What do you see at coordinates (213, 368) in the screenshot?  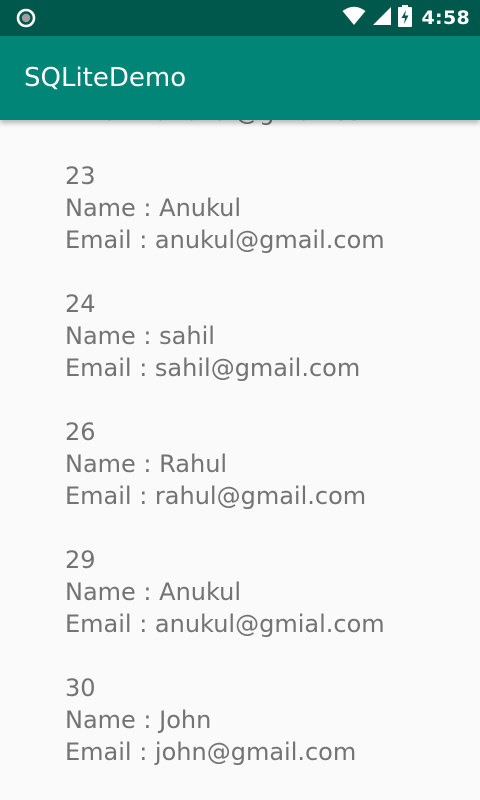 I see `record-email: Email : sahil@gmail.com` at bounding box center [213, 368].